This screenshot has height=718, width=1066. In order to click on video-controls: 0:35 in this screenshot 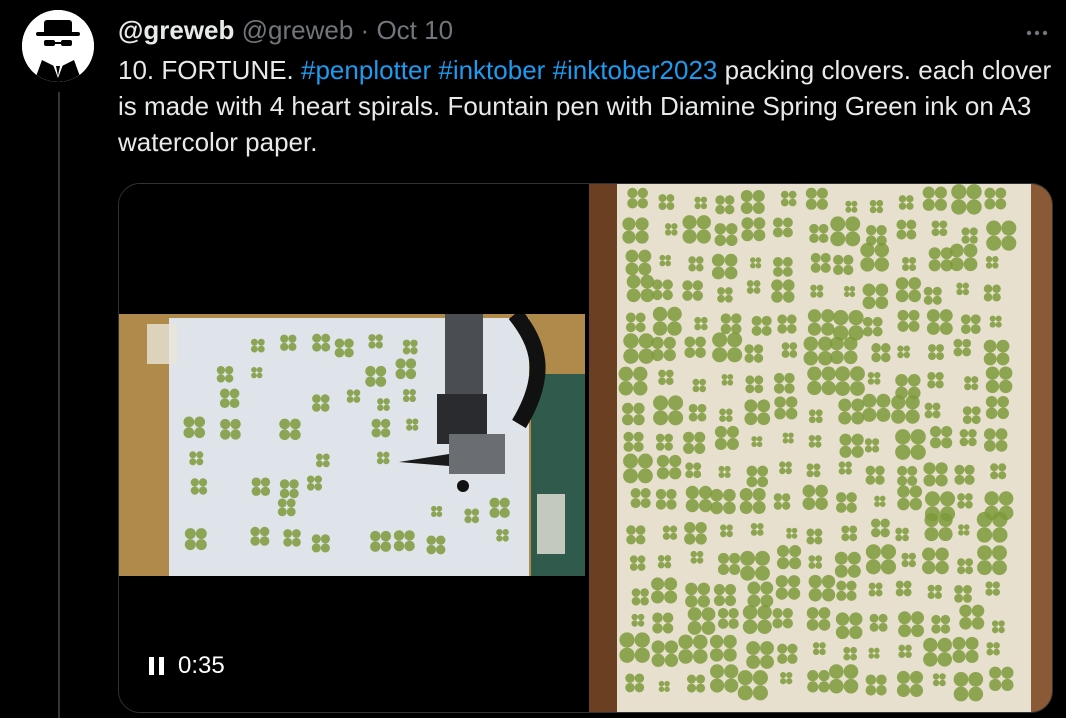, I will do `click(187, 666)`.